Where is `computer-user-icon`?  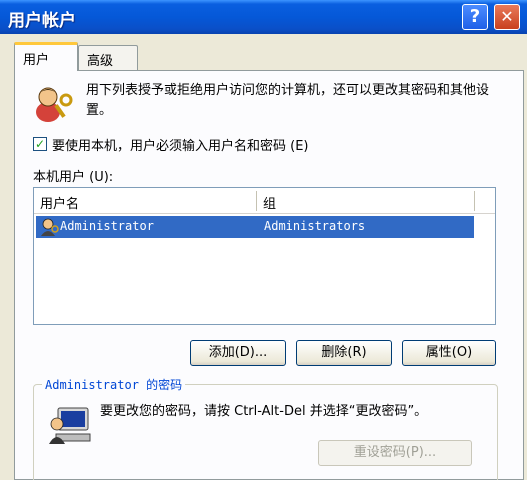 computer-user-icon is located at coordinates (70, 425).